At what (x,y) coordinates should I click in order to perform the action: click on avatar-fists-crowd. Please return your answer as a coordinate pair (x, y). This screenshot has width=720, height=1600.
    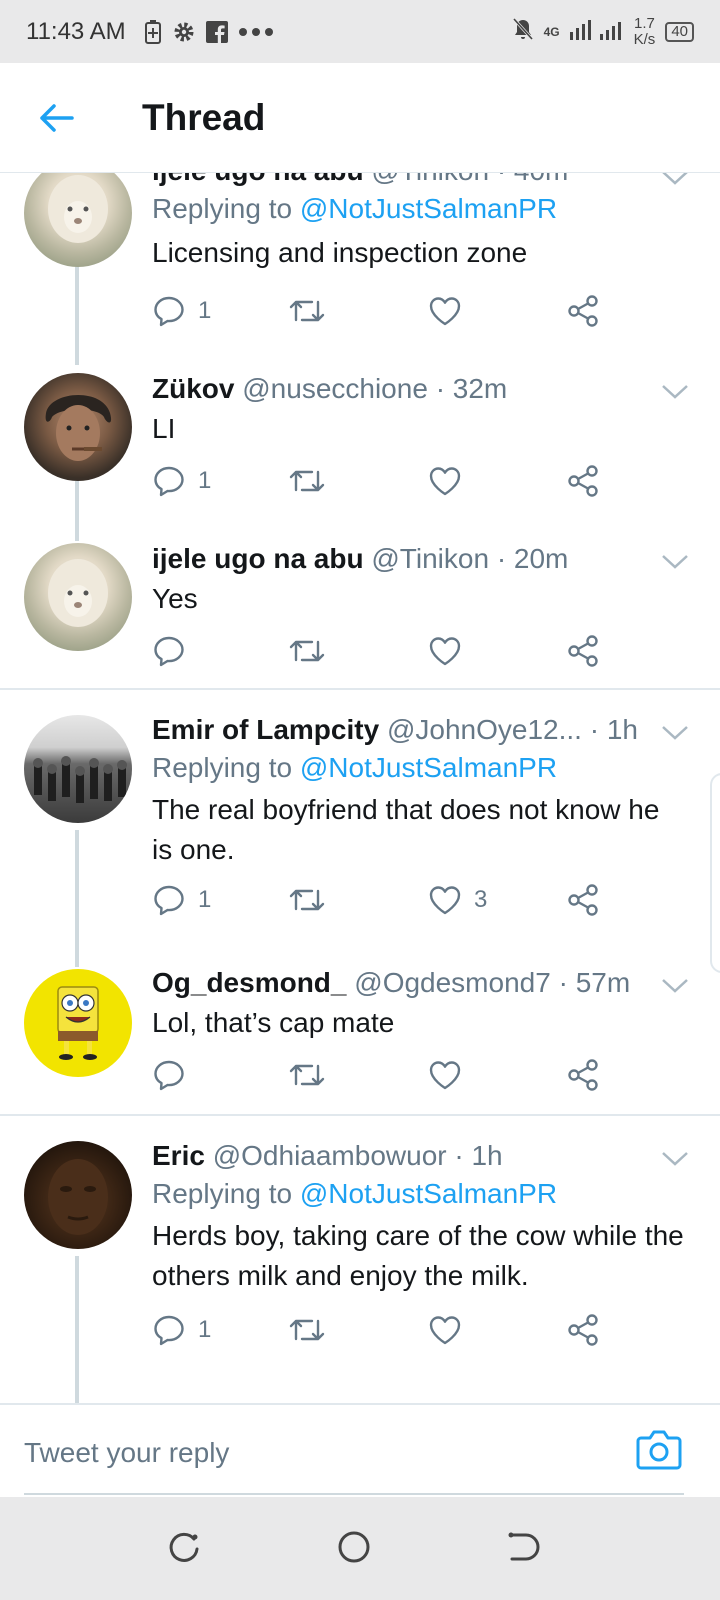
    Looking at the image, I should click on (78, 769).